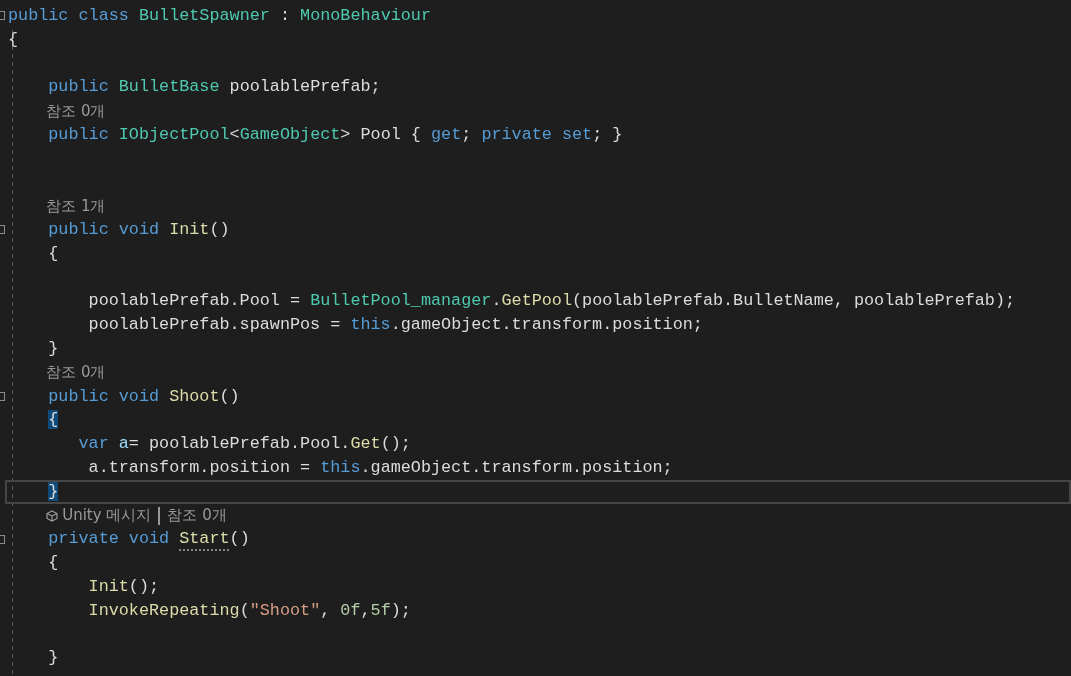 This screenshot has width=1071, height=676. What do you see at coordinates (249, 610) in the screenshot?
I see `code-line: InvokeRepeating("Shoot", 0f,5f);` at bounding box center [249, 610].